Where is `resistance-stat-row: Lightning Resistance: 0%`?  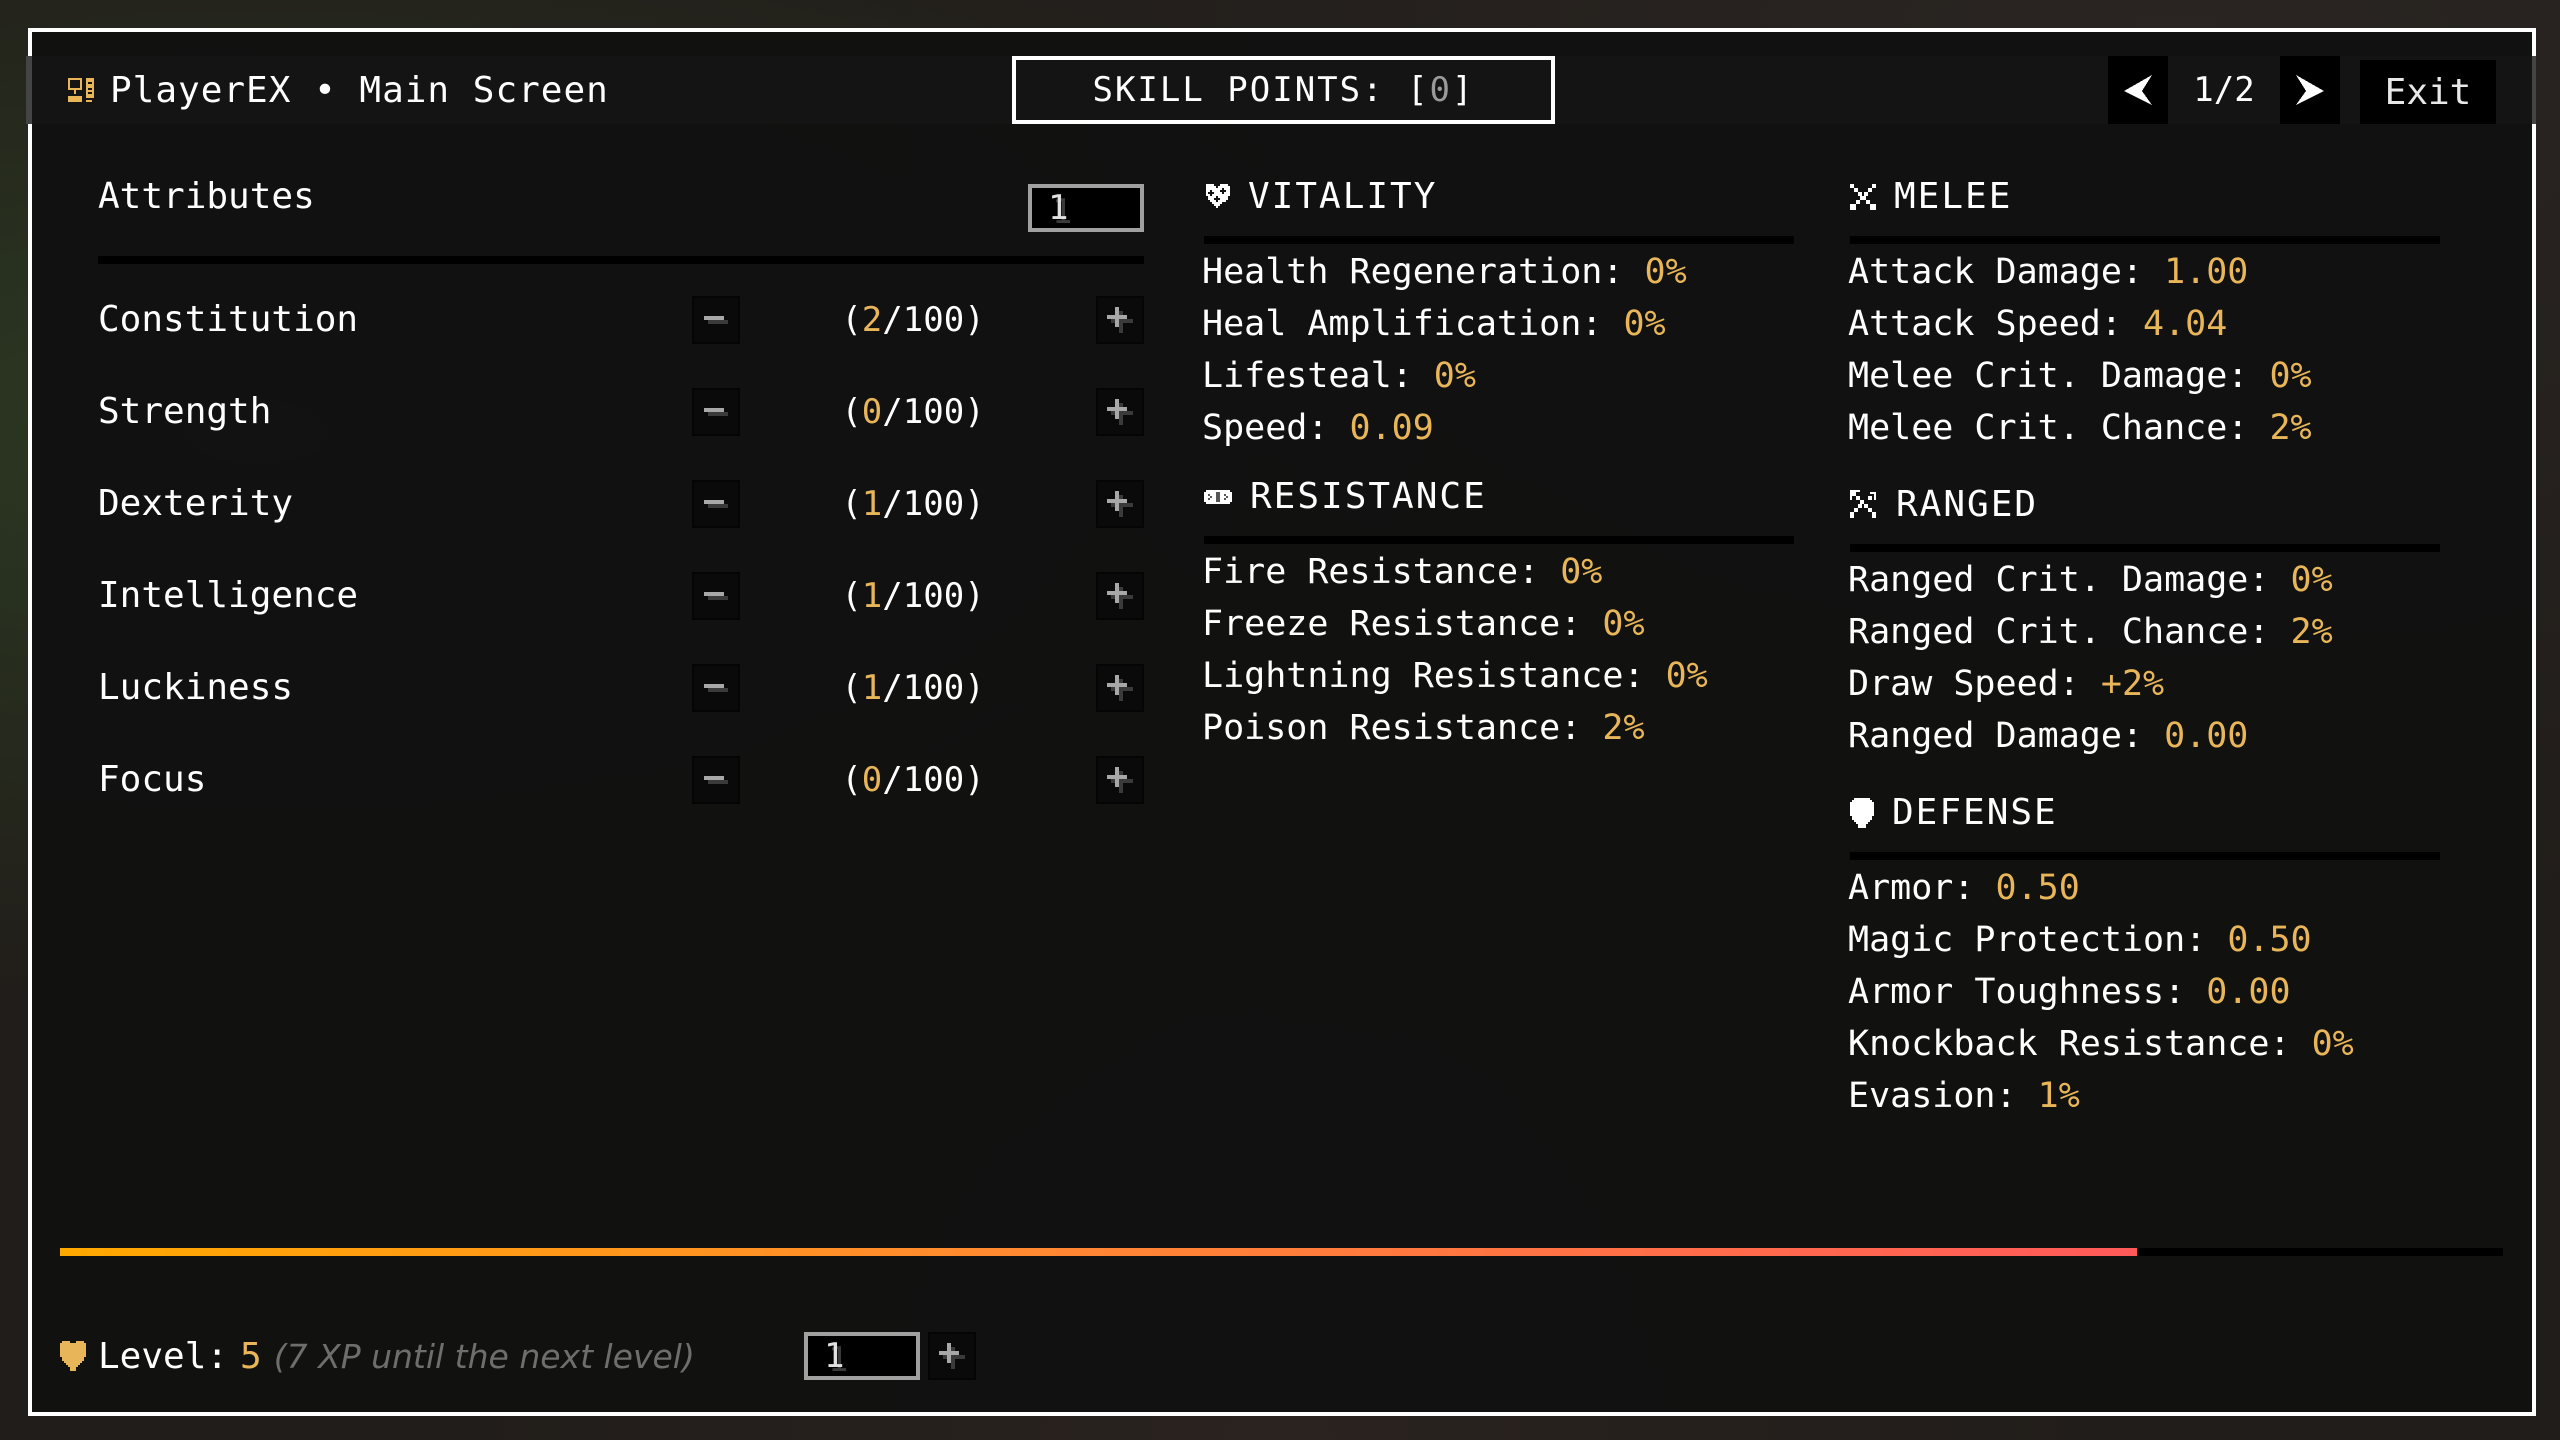 resistance-stat-row: Lightning Resistance: 0% is located at coordinates (1455, 676).